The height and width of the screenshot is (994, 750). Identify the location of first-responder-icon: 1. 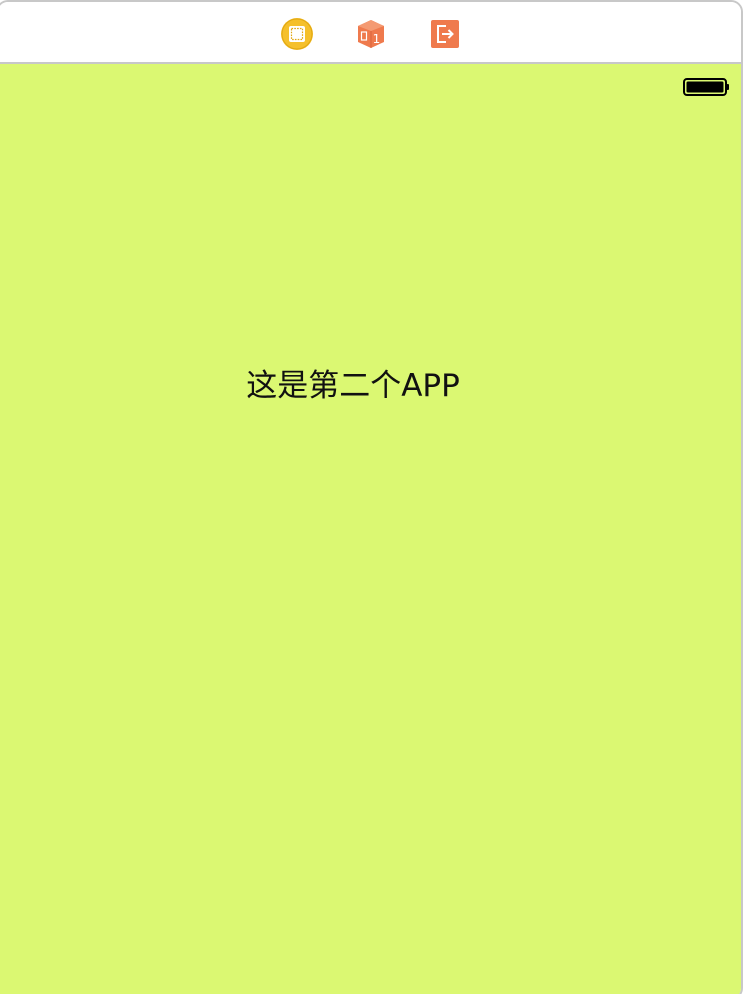
(371, 34).